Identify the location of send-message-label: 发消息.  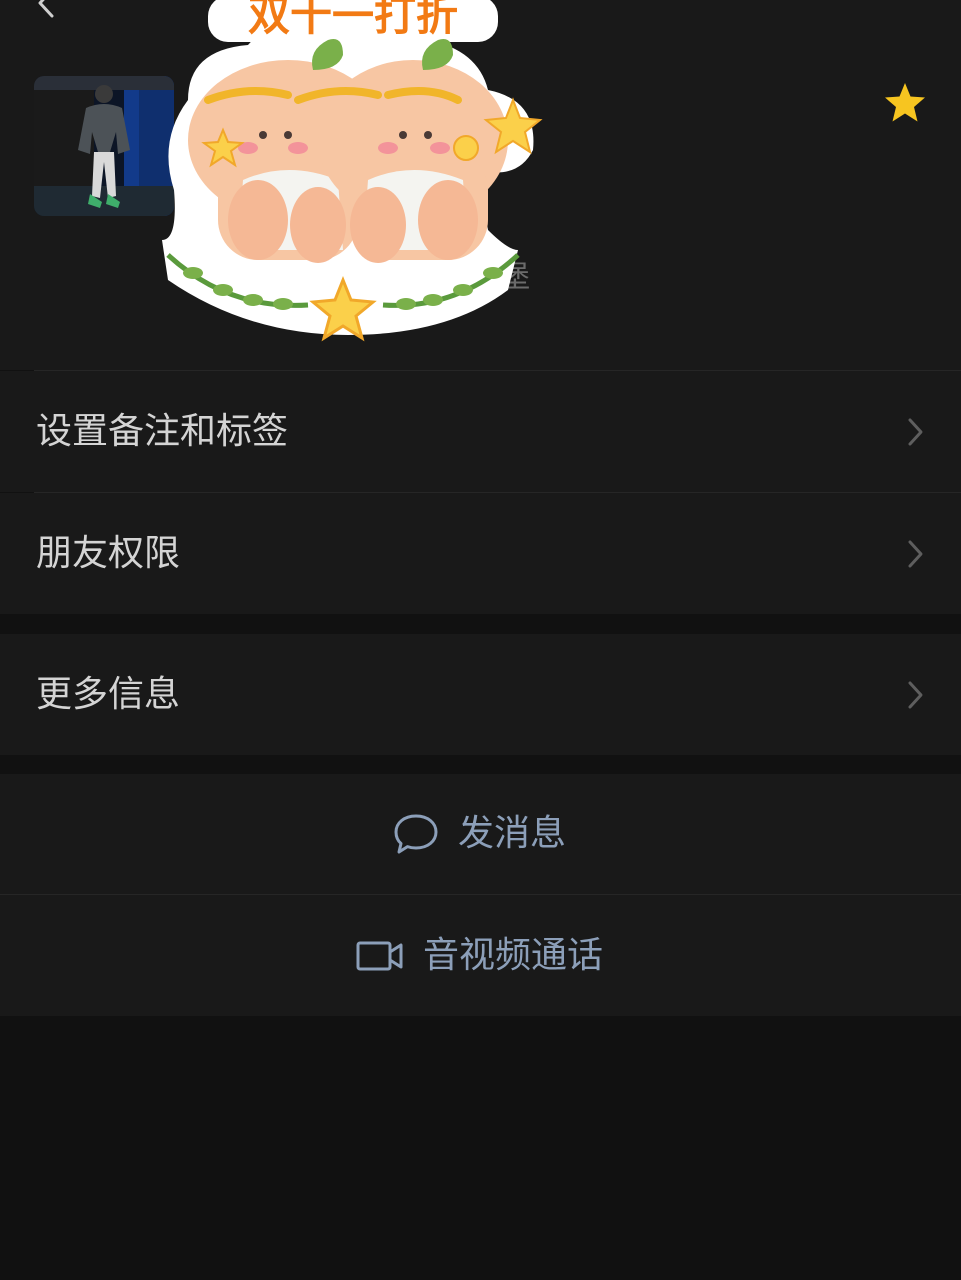
(512, 833).